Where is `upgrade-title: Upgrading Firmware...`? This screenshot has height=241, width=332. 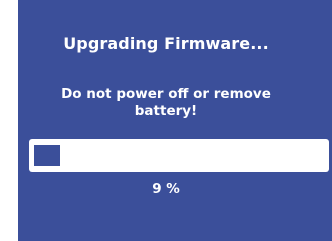
upgrade-title: Upgrading Firmware... is located at coordinates (166, 43).